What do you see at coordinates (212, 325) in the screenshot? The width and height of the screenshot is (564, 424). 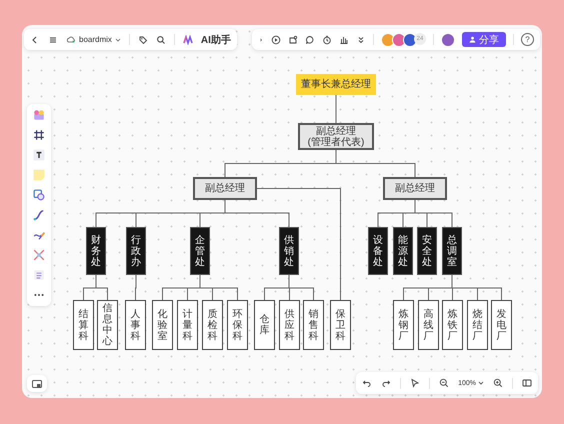 I see `org-chart-node: 质检科` at bounding box center [212, 325].